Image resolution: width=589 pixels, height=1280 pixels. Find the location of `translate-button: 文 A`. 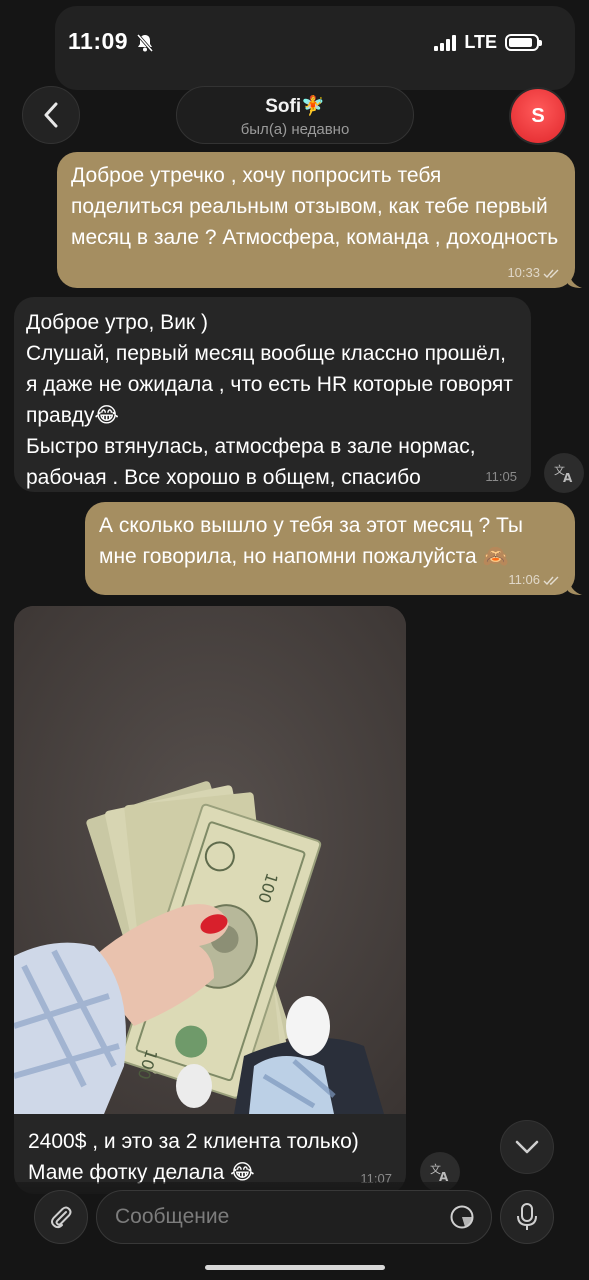

translate-button: 文 A is located at coordinates (564, 473).